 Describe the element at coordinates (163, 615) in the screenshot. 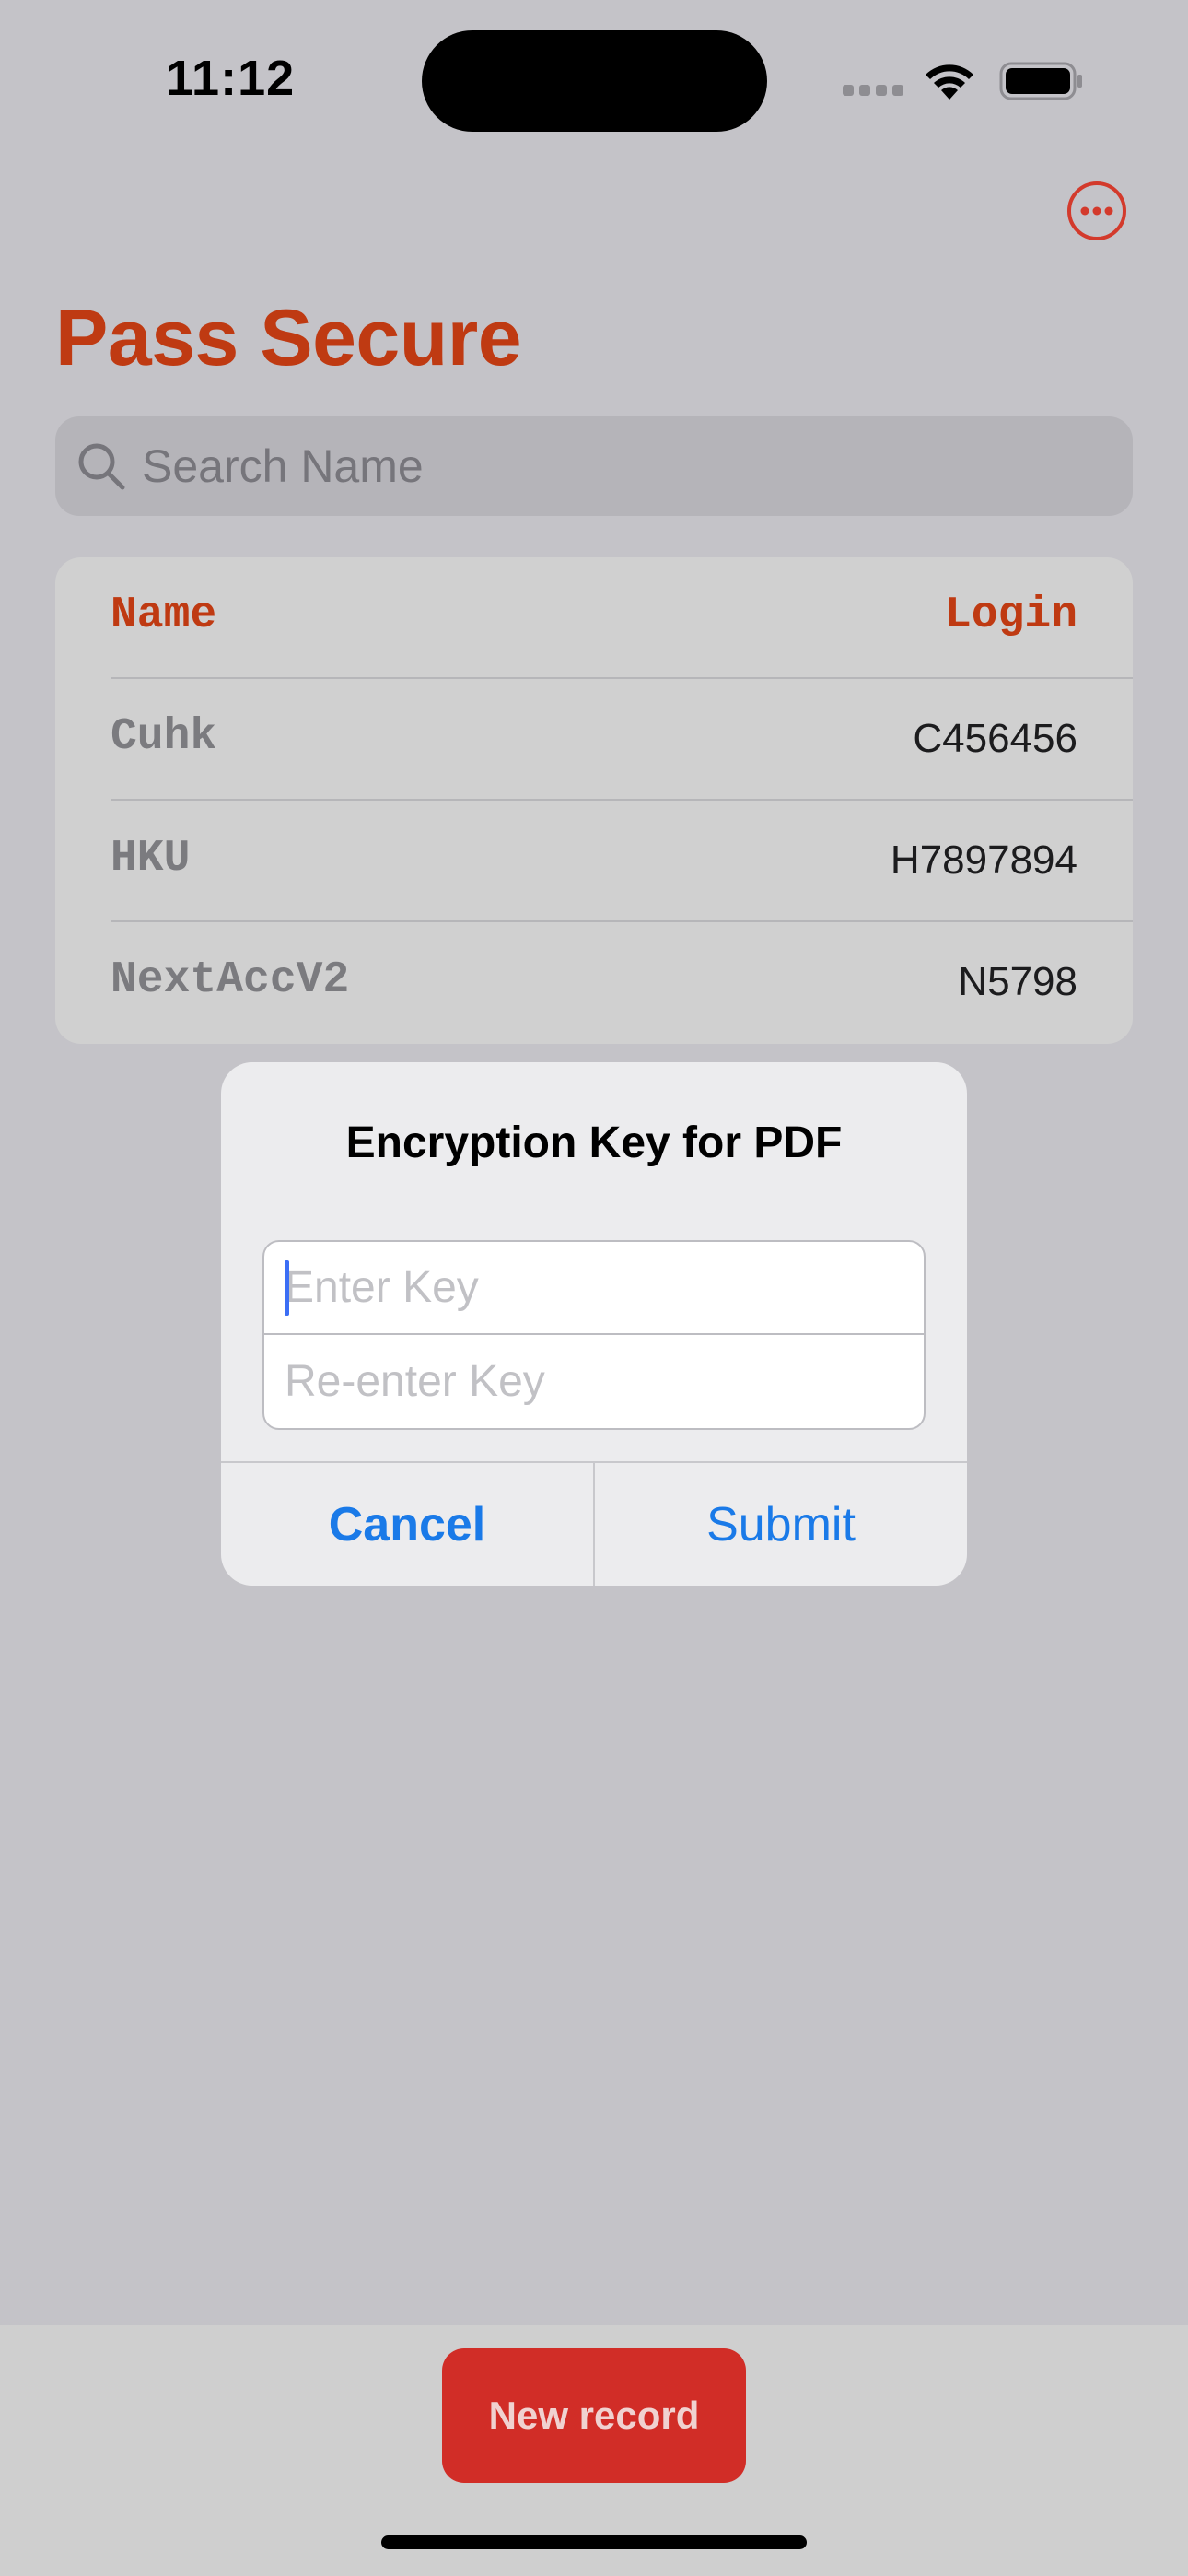

I see `column-header-name: Name` at that location.